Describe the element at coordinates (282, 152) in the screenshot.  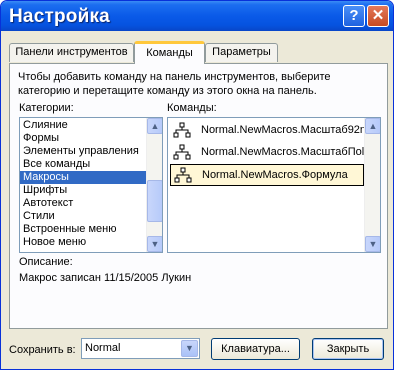
I see `command-label: Normal.NewMacros.МасштабПоl` at that location.